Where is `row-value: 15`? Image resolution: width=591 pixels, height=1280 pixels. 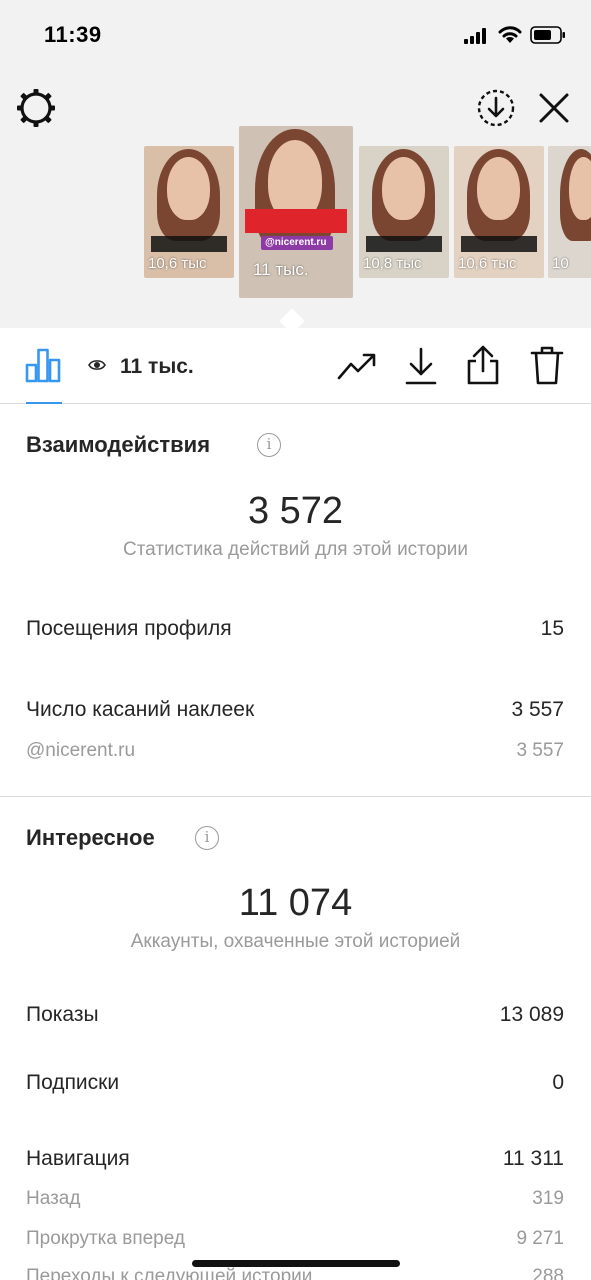 row-value: 15 is located at coordinates (552, 628).